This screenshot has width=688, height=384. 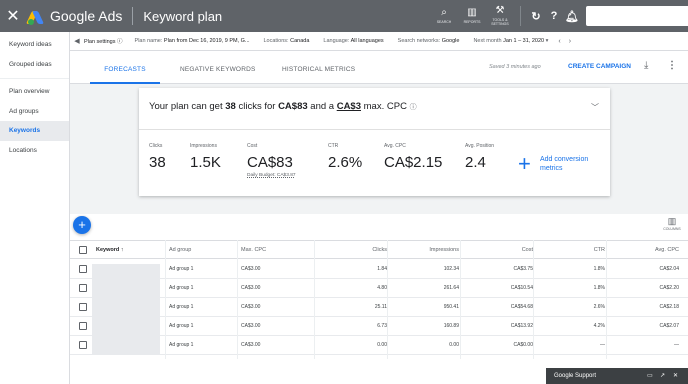 What do you see at coordinates (125, 68) in the screenshot?
I see `tab-forecasts: FORECASTS` at bounding box center [125, 68].